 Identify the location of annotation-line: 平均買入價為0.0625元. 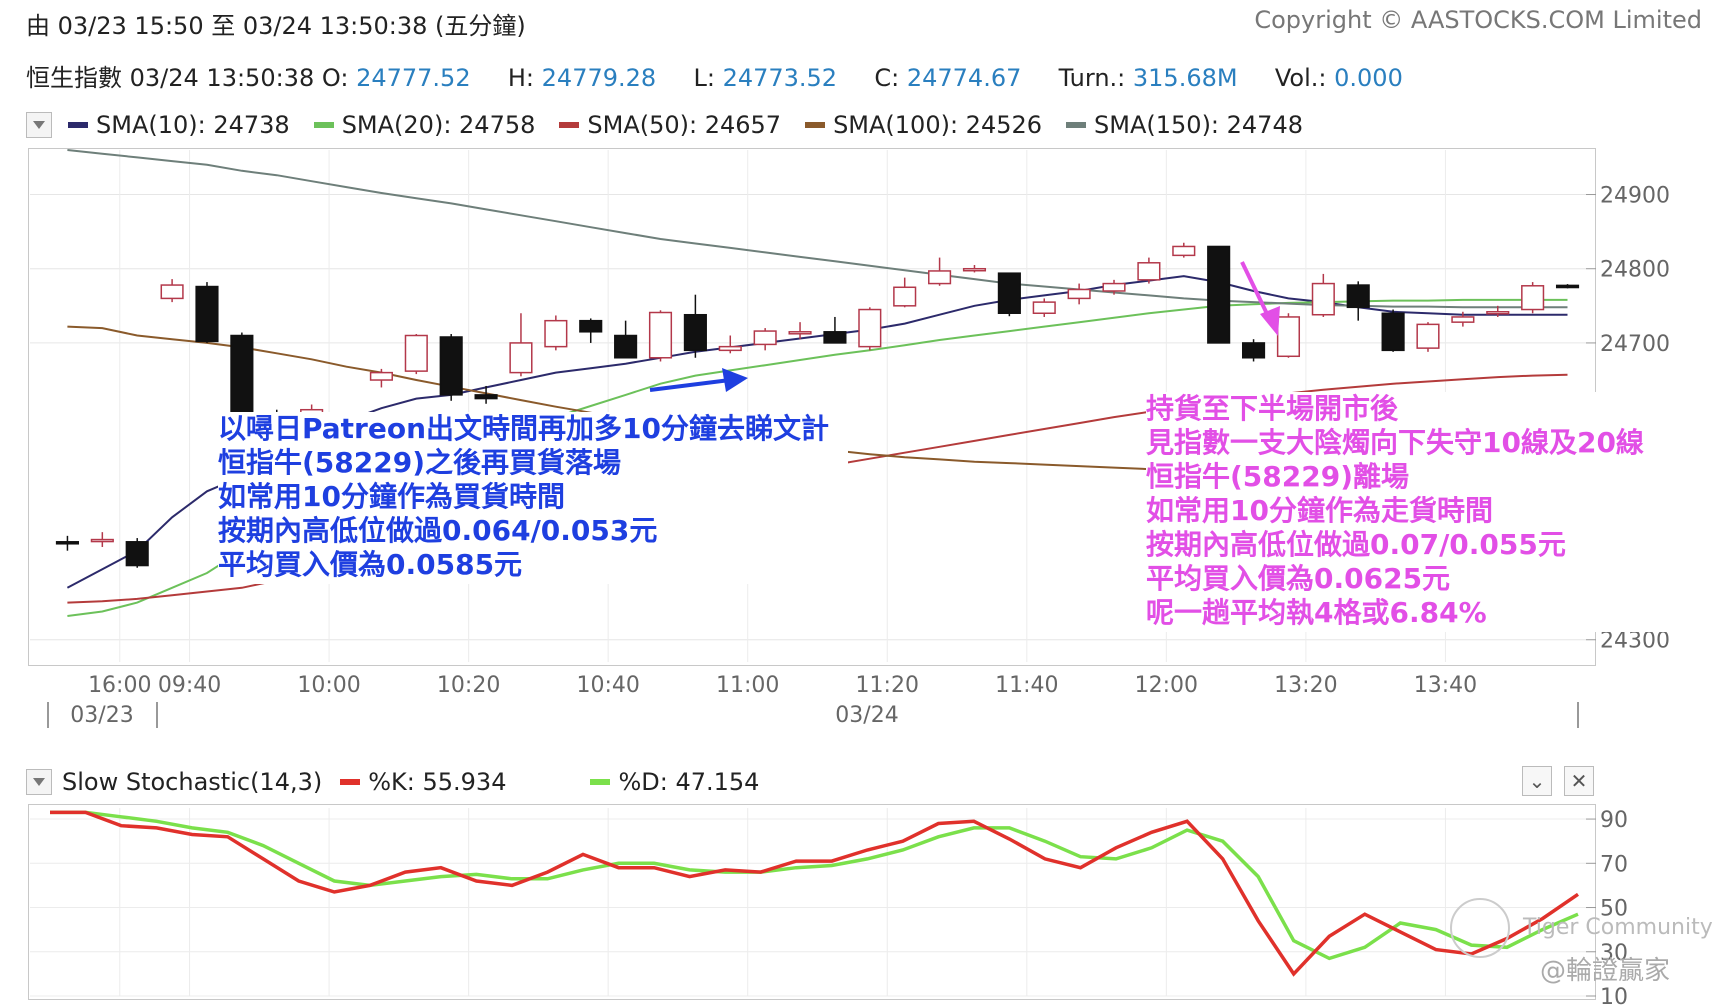
(1298, 578).